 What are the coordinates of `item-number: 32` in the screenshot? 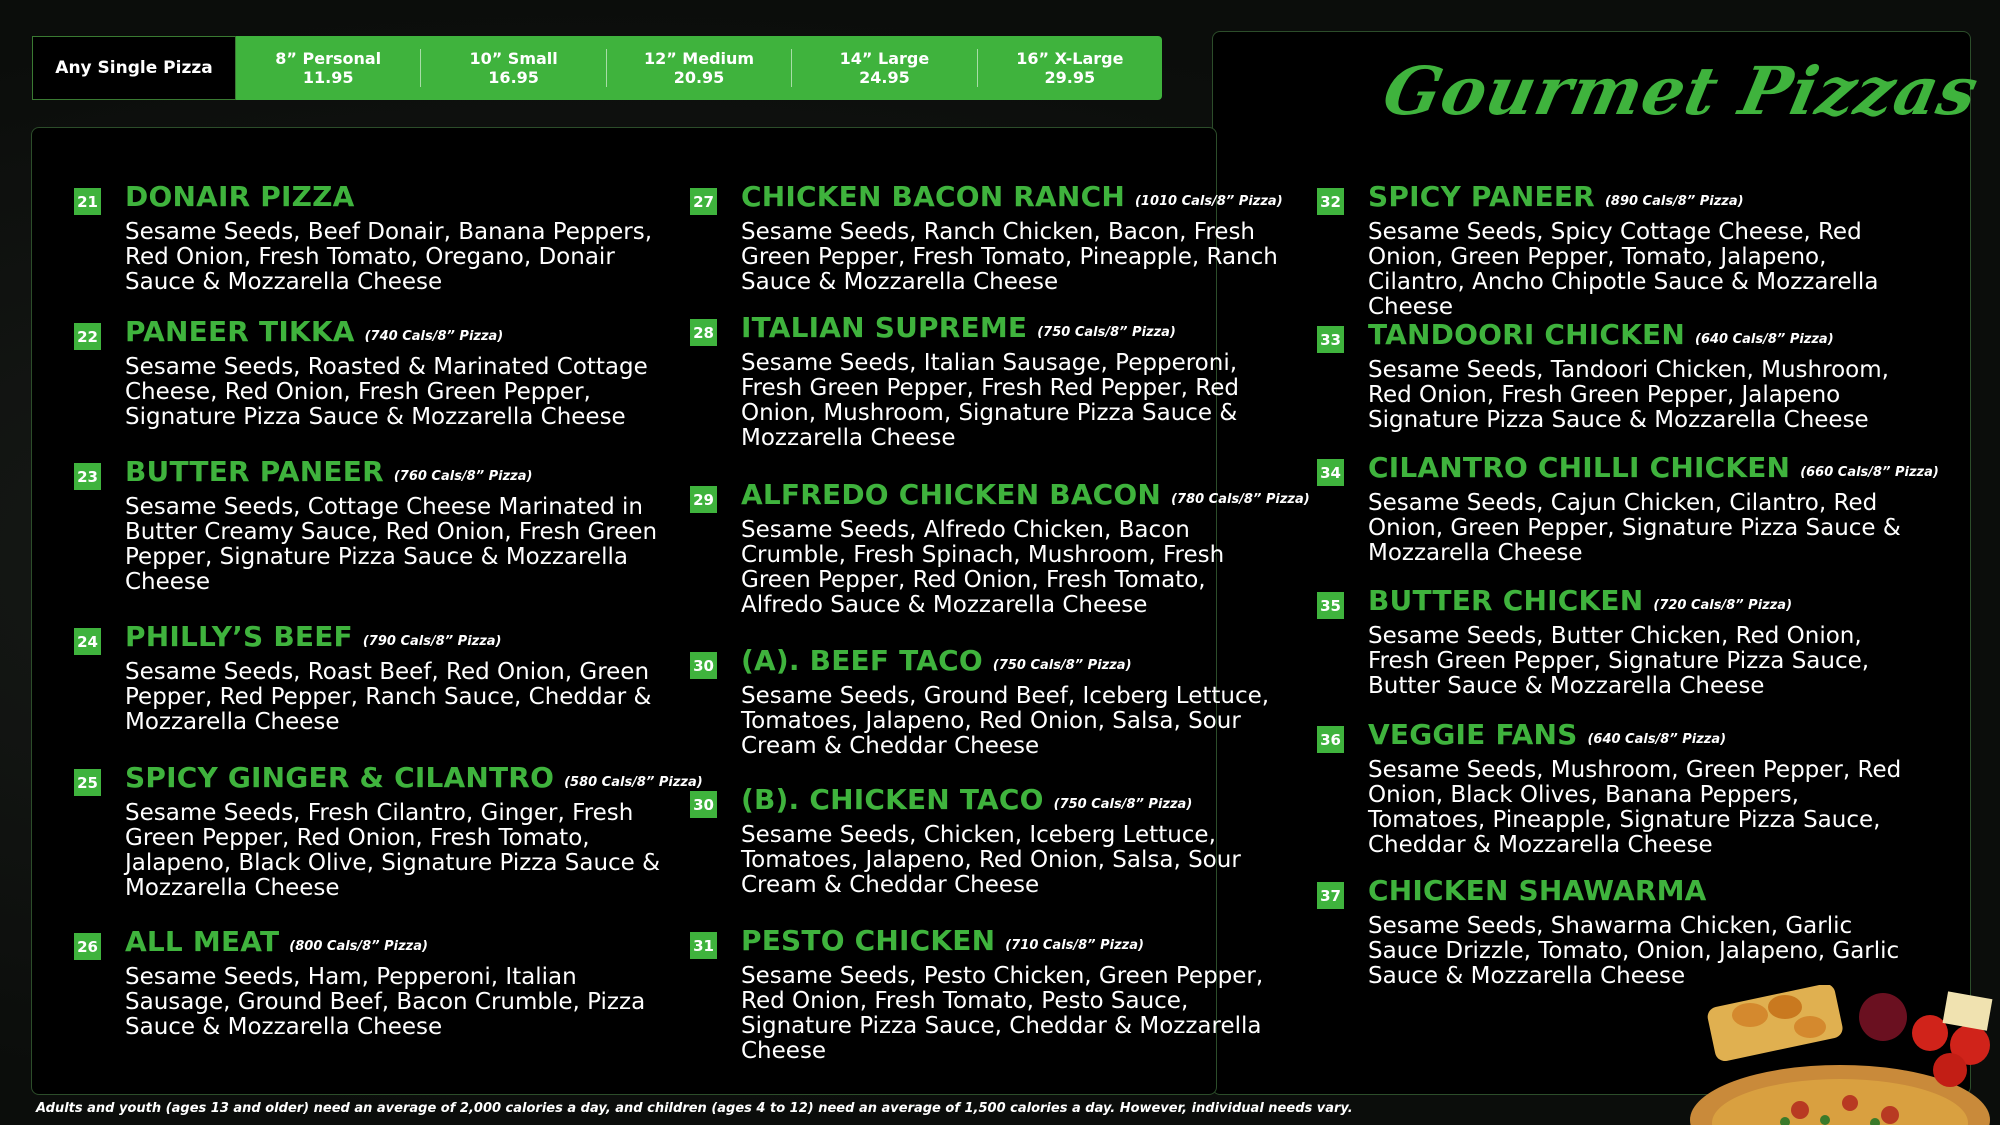 It's located at (1330, 201).